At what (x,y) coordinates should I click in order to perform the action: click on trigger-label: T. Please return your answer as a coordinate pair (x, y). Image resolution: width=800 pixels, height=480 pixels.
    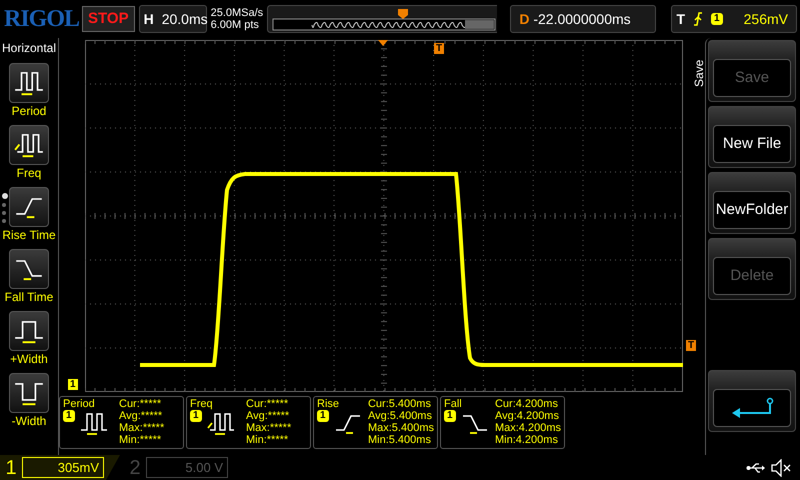
    Looking at the image, I should click on (681, 19).